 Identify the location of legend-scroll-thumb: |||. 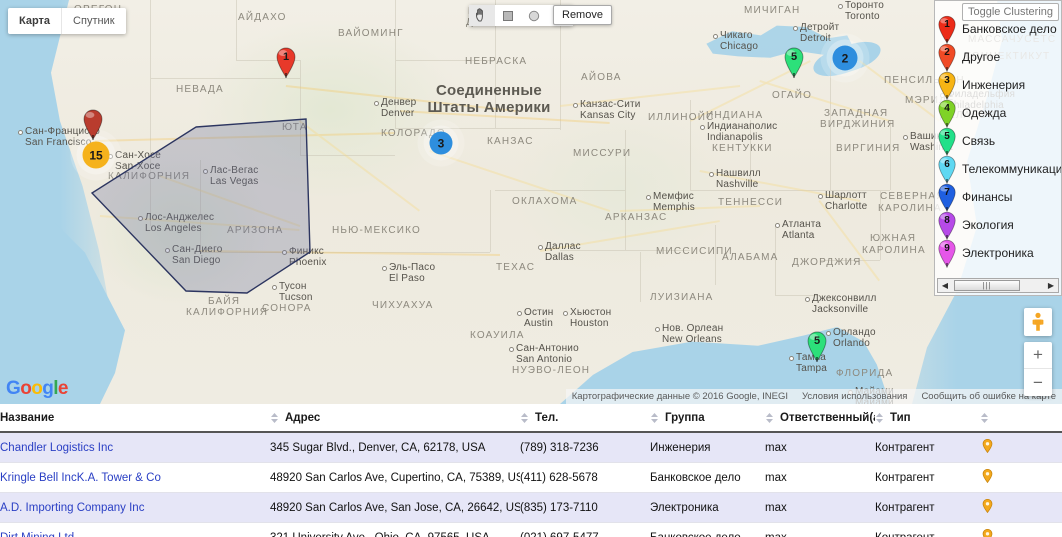
(987, 285).